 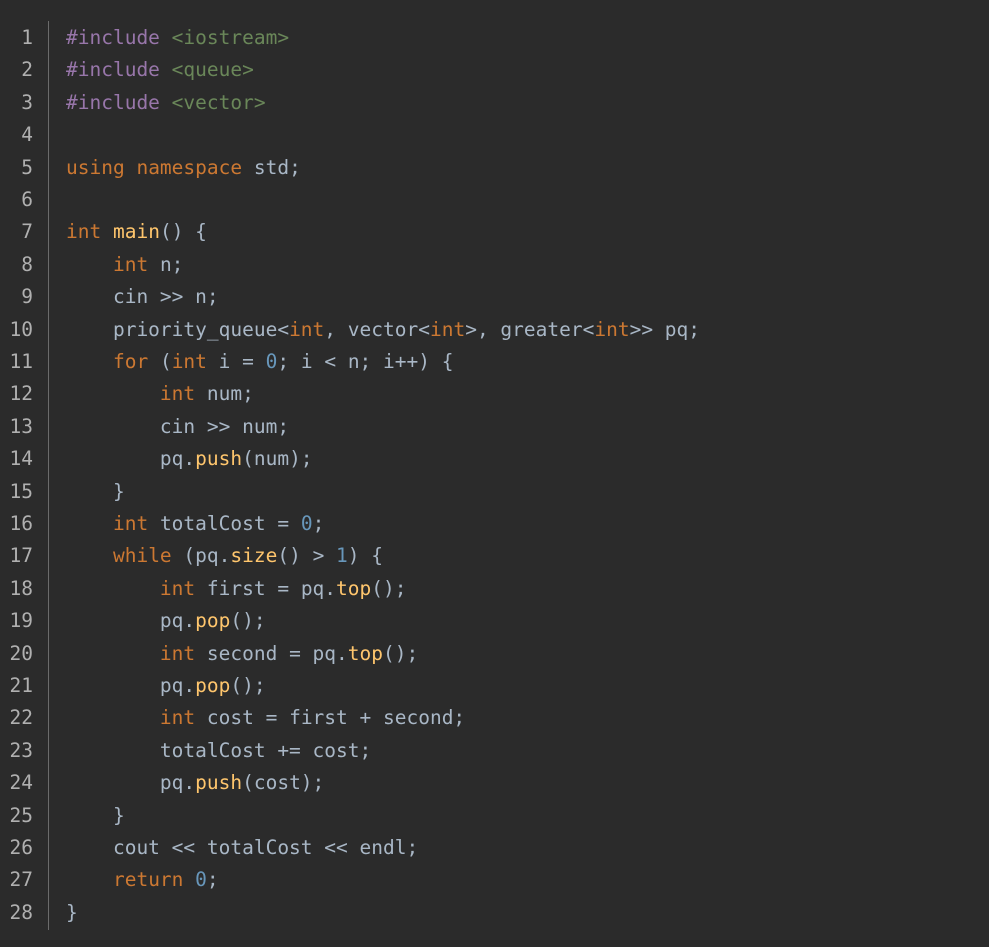 I want to click on code-text: while (pq.size() > 1) {, so click(x=224, y=556).